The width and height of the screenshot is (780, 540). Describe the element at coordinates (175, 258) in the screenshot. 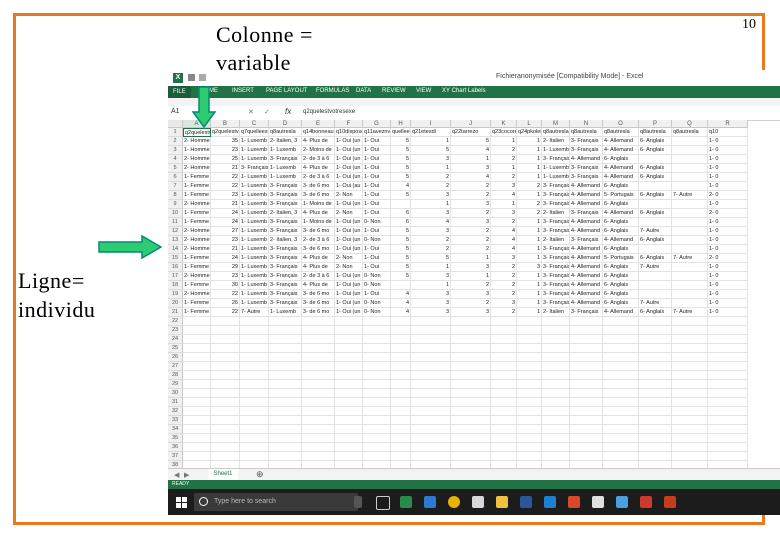

I see `row-header: 15` at that location.